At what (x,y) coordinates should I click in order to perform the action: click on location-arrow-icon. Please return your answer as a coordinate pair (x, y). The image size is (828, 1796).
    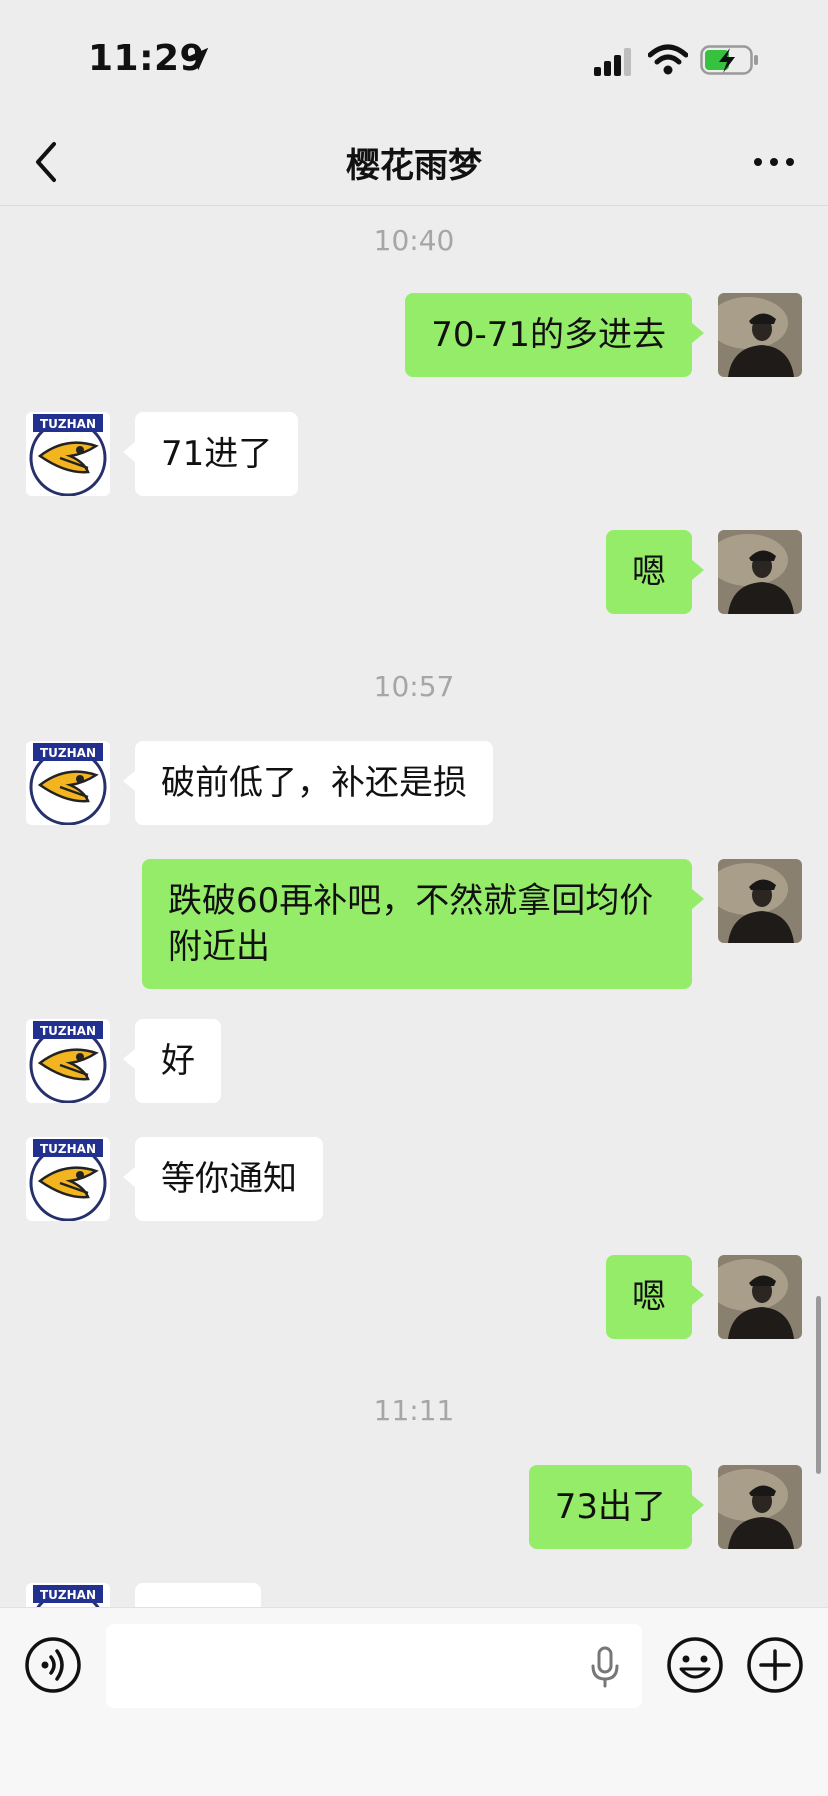
    Looking at the image, I should click on (197, 59).